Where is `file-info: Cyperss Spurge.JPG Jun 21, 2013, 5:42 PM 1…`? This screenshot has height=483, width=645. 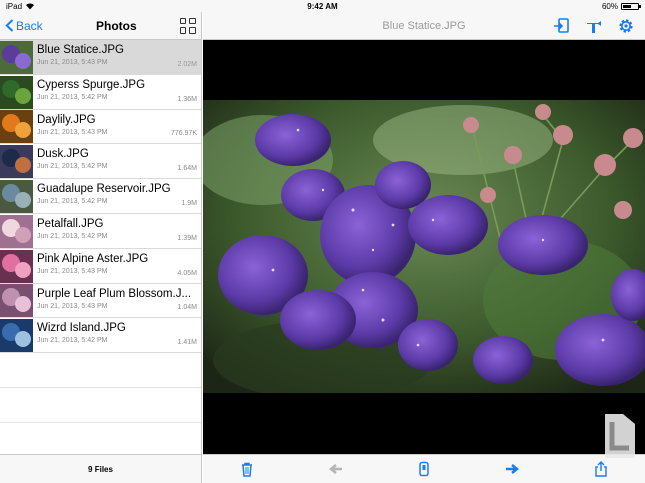 file-info: Cyperss Spurge.JPG Jun 21, 2013, 5:42 PM 1… is located at coordinates (117, 92).